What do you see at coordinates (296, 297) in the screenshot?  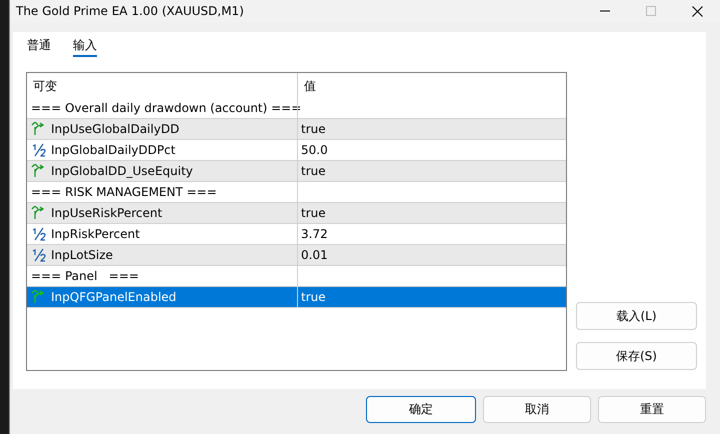 I see `table-row: InpQFGPanelEnabled true` at bounding box center [296, 297].